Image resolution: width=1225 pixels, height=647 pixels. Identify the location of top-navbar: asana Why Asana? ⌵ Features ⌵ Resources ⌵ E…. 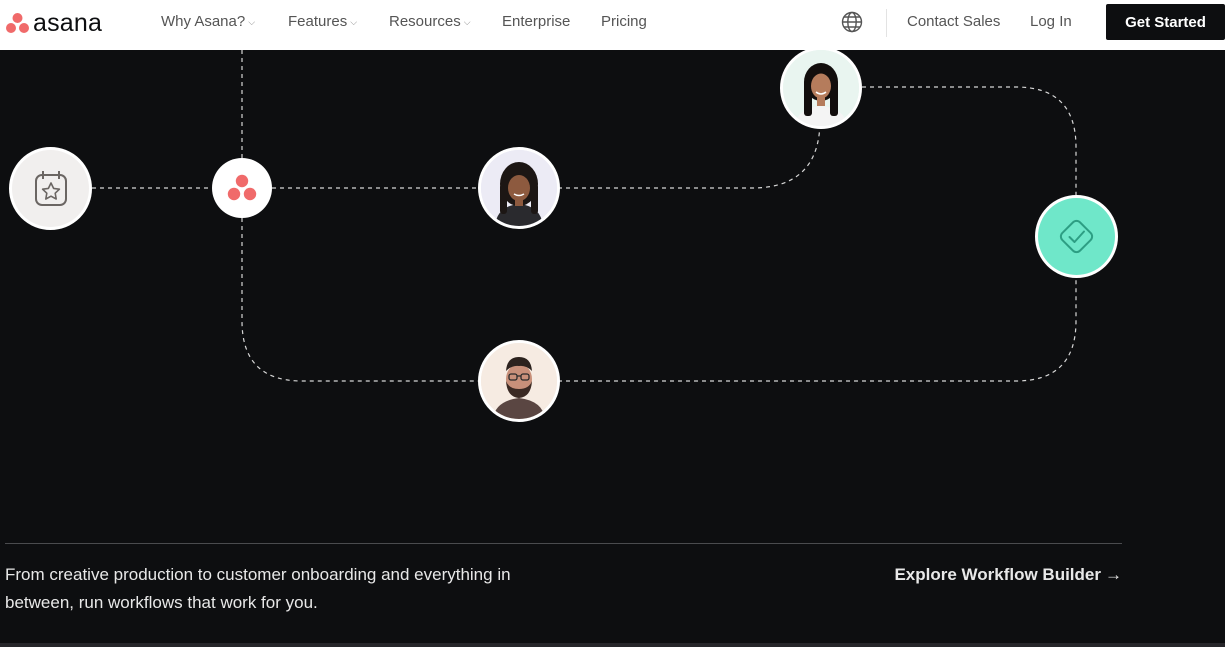
(612, 25).